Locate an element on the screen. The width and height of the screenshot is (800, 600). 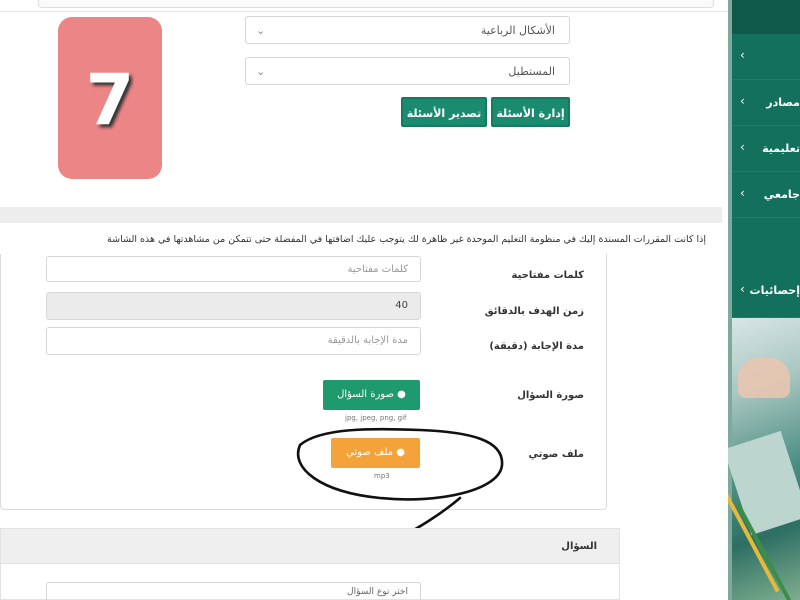
sidebar-item-label: إحصائيات is located at coordinates (774, 290).